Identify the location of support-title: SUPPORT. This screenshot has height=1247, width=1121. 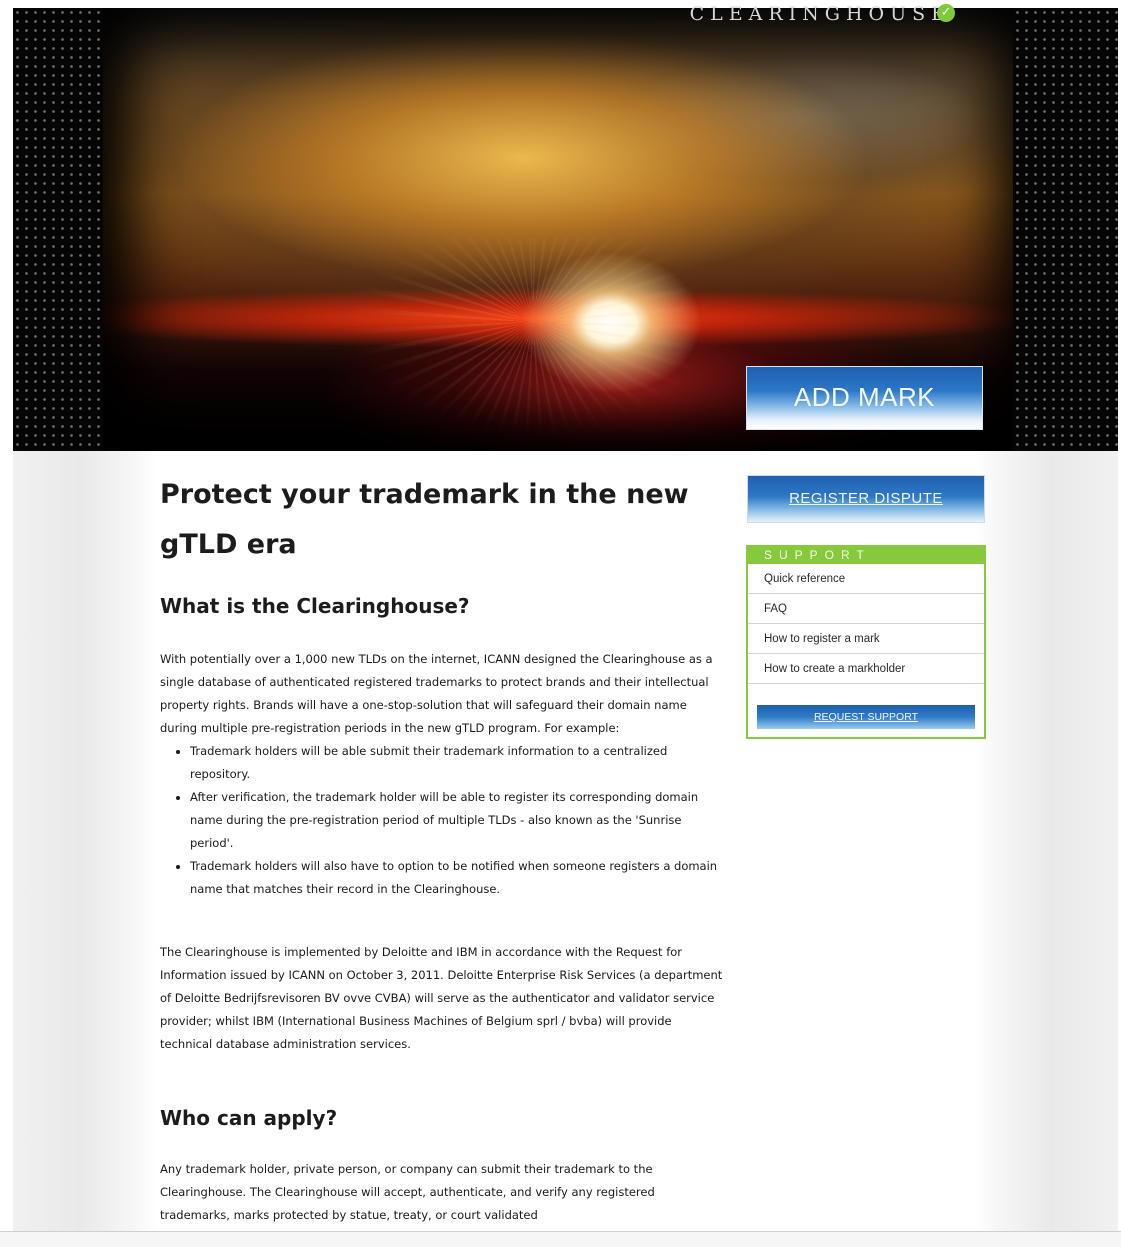
(866, 555).